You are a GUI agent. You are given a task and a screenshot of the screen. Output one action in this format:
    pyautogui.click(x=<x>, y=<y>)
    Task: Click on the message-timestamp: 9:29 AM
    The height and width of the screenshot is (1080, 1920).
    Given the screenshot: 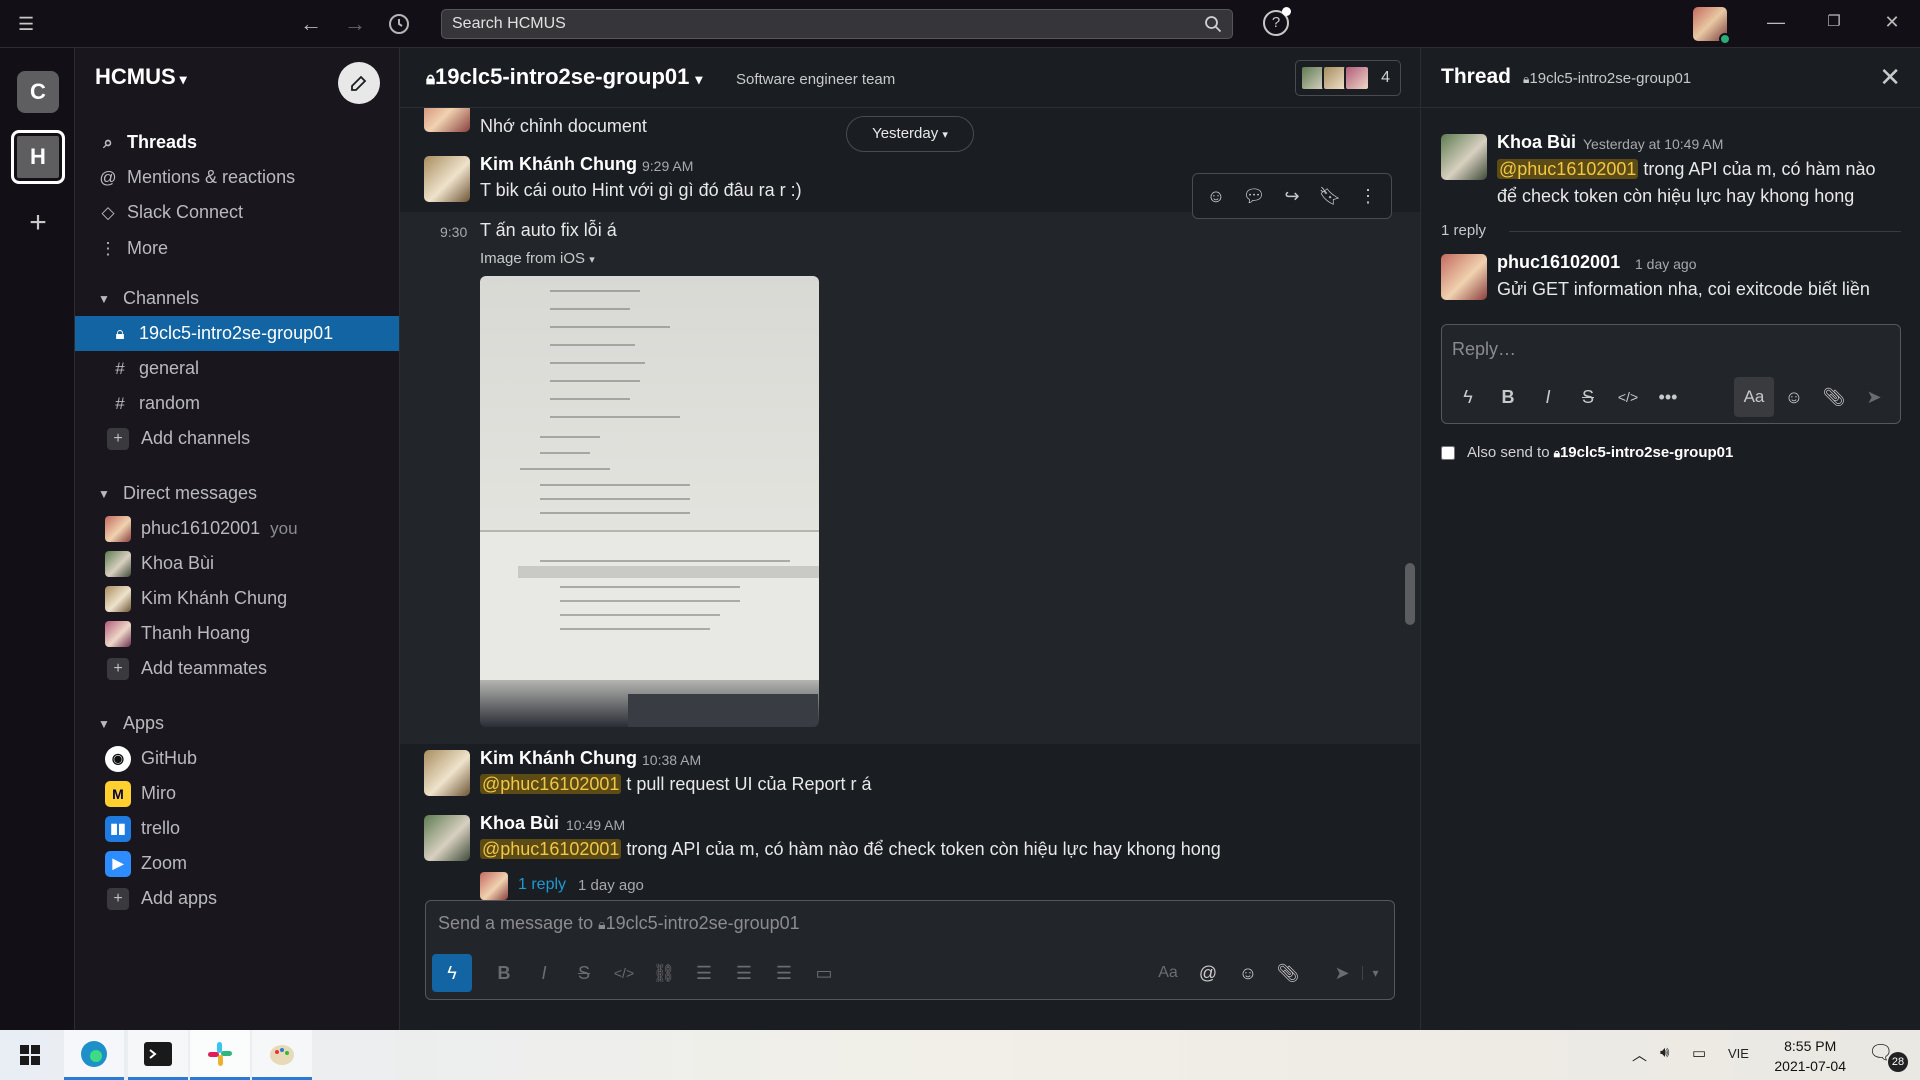 What is the action you would take?
    pyautogui.click(x=667, y=166)
    